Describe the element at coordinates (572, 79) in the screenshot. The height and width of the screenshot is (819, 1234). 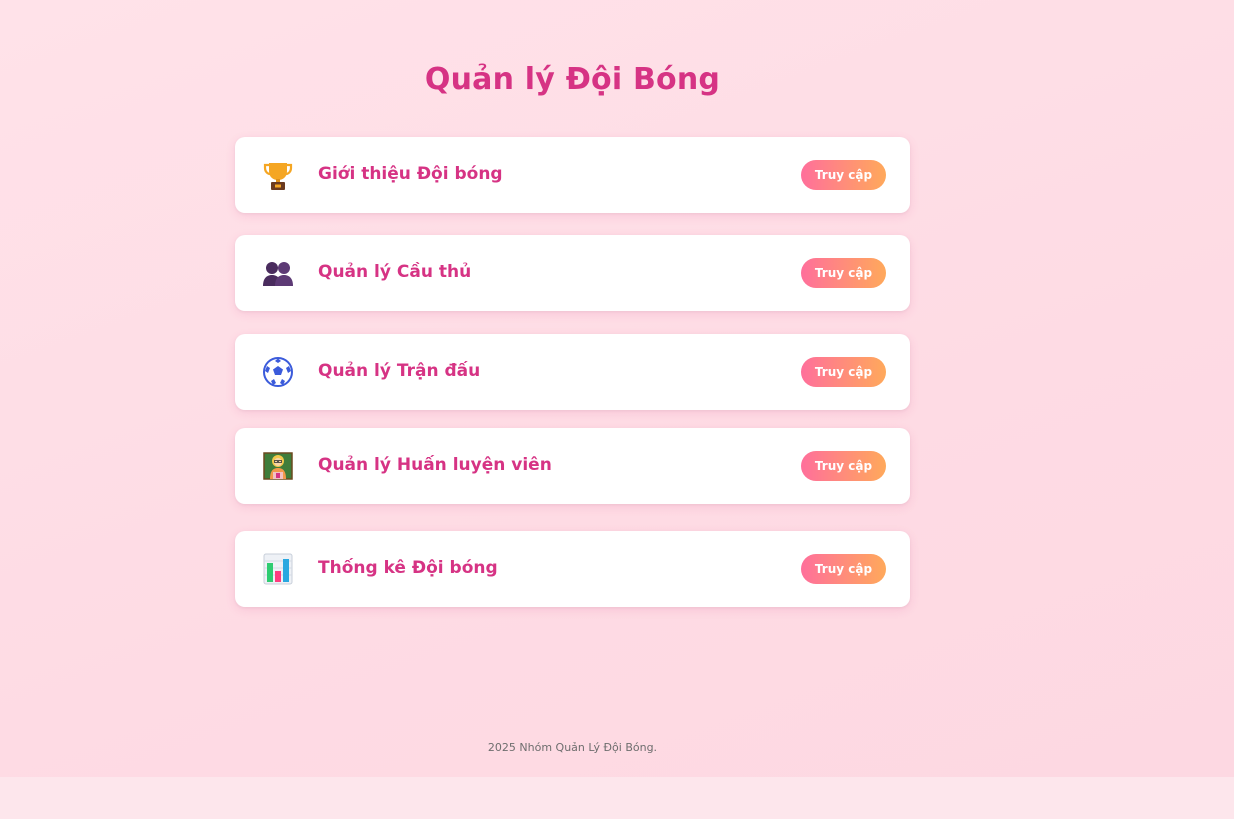
I see `page-title: Quản lý Đội Bóng` at that location.